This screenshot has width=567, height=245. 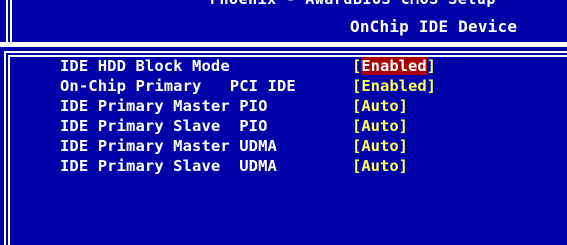 I want to click on header-frame-line, so click(x=9, y=21).